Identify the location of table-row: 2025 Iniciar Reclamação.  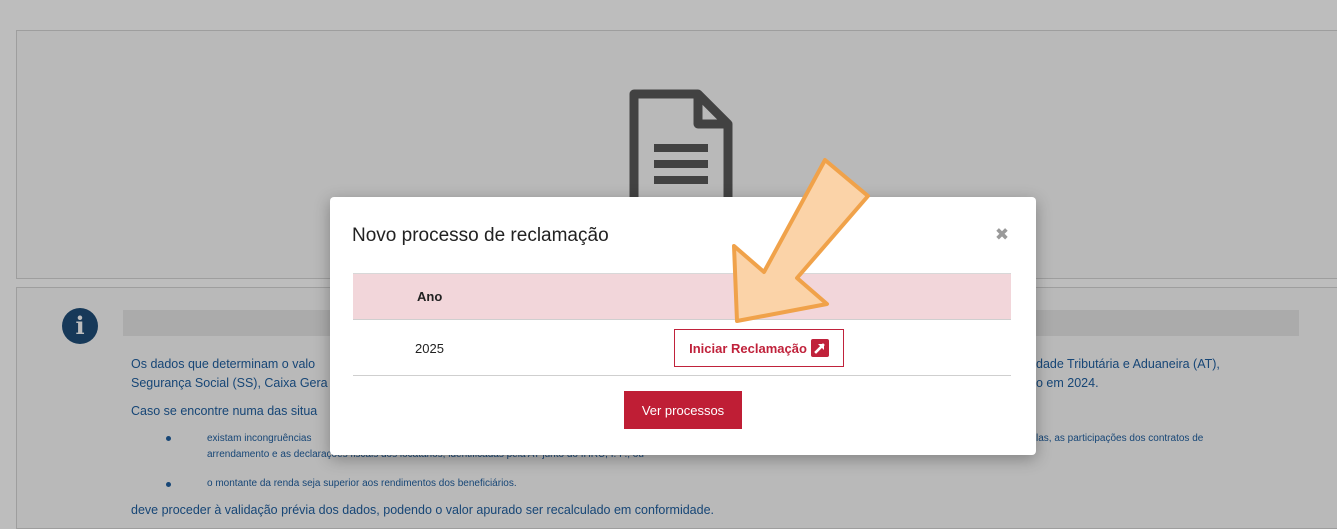
(682, 348).